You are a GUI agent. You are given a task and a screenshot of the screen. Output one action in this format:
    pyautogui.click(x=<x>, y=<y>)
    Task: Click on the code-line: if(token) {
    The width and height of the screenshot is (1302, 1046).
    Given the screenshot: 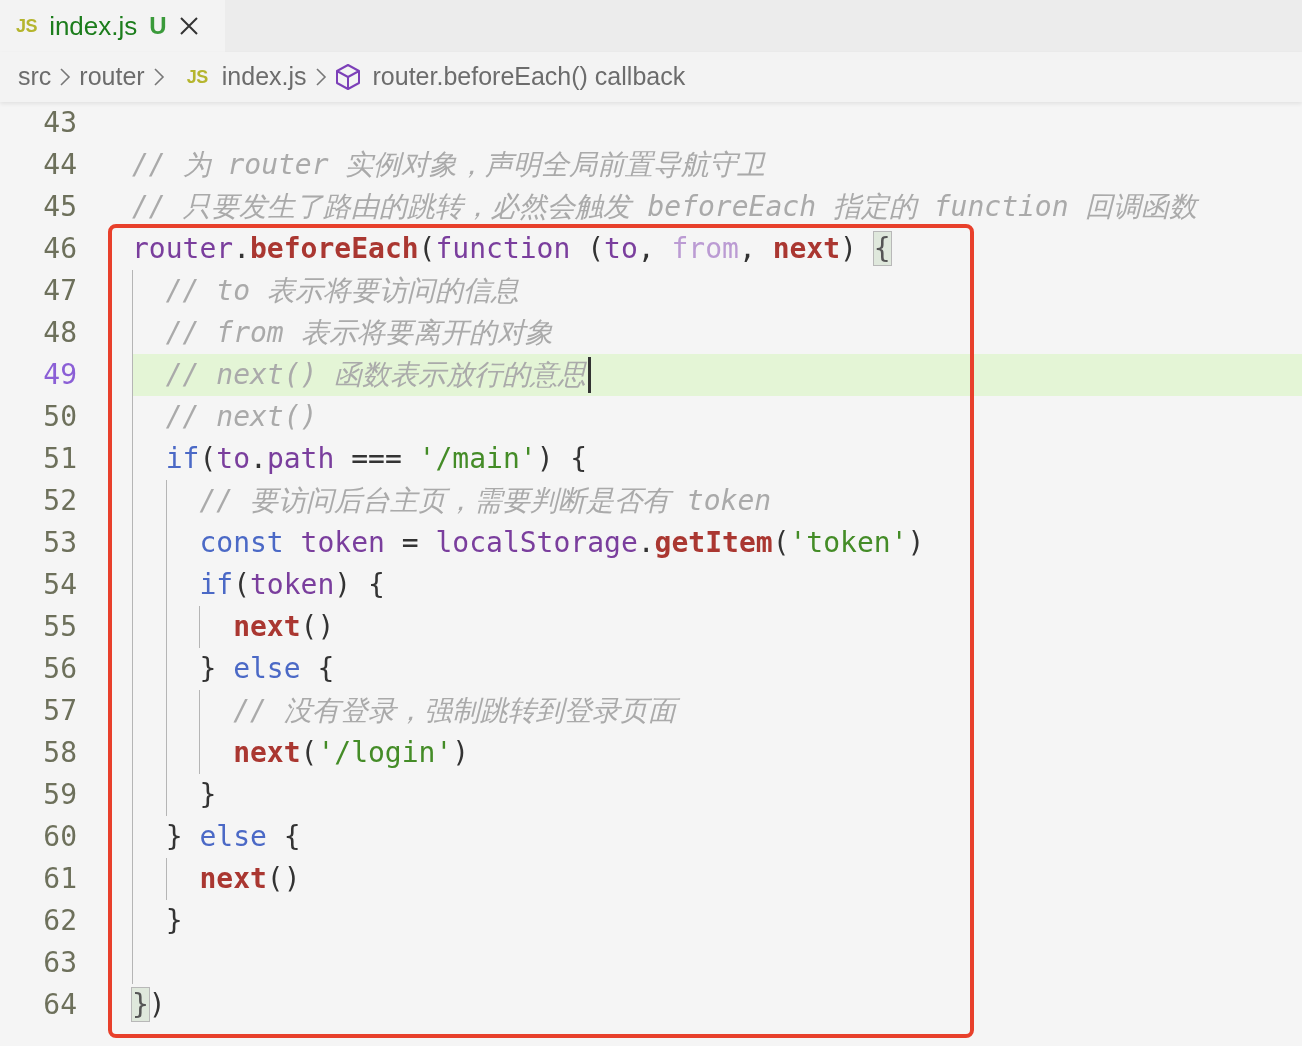 What is the action you would take?
    pyautogui.click(x=291, y=585)
    